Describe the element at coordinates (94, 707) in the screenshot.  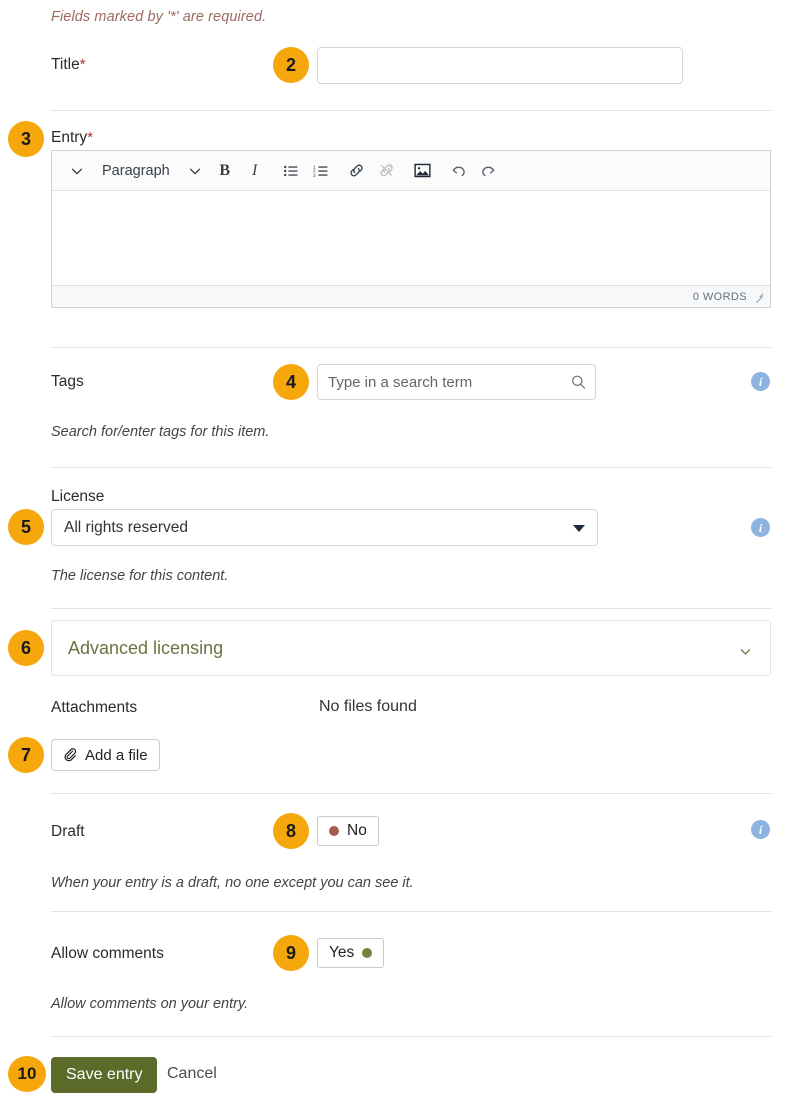
I see `attachments-label: Attachments` at that location.